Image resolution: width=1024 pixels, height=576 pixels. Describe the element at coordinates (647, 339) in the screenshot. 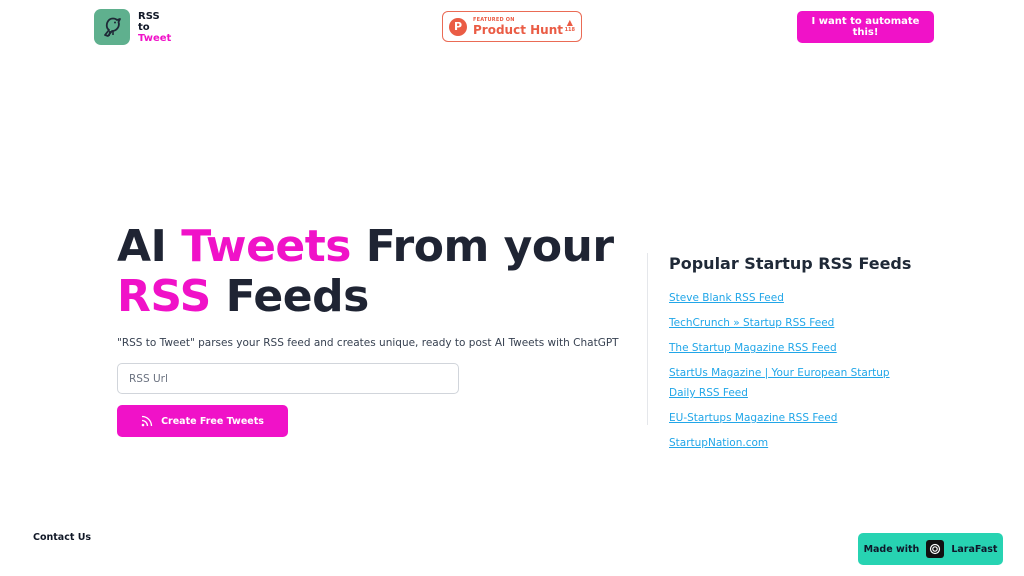

I see `section-divider` at that location.